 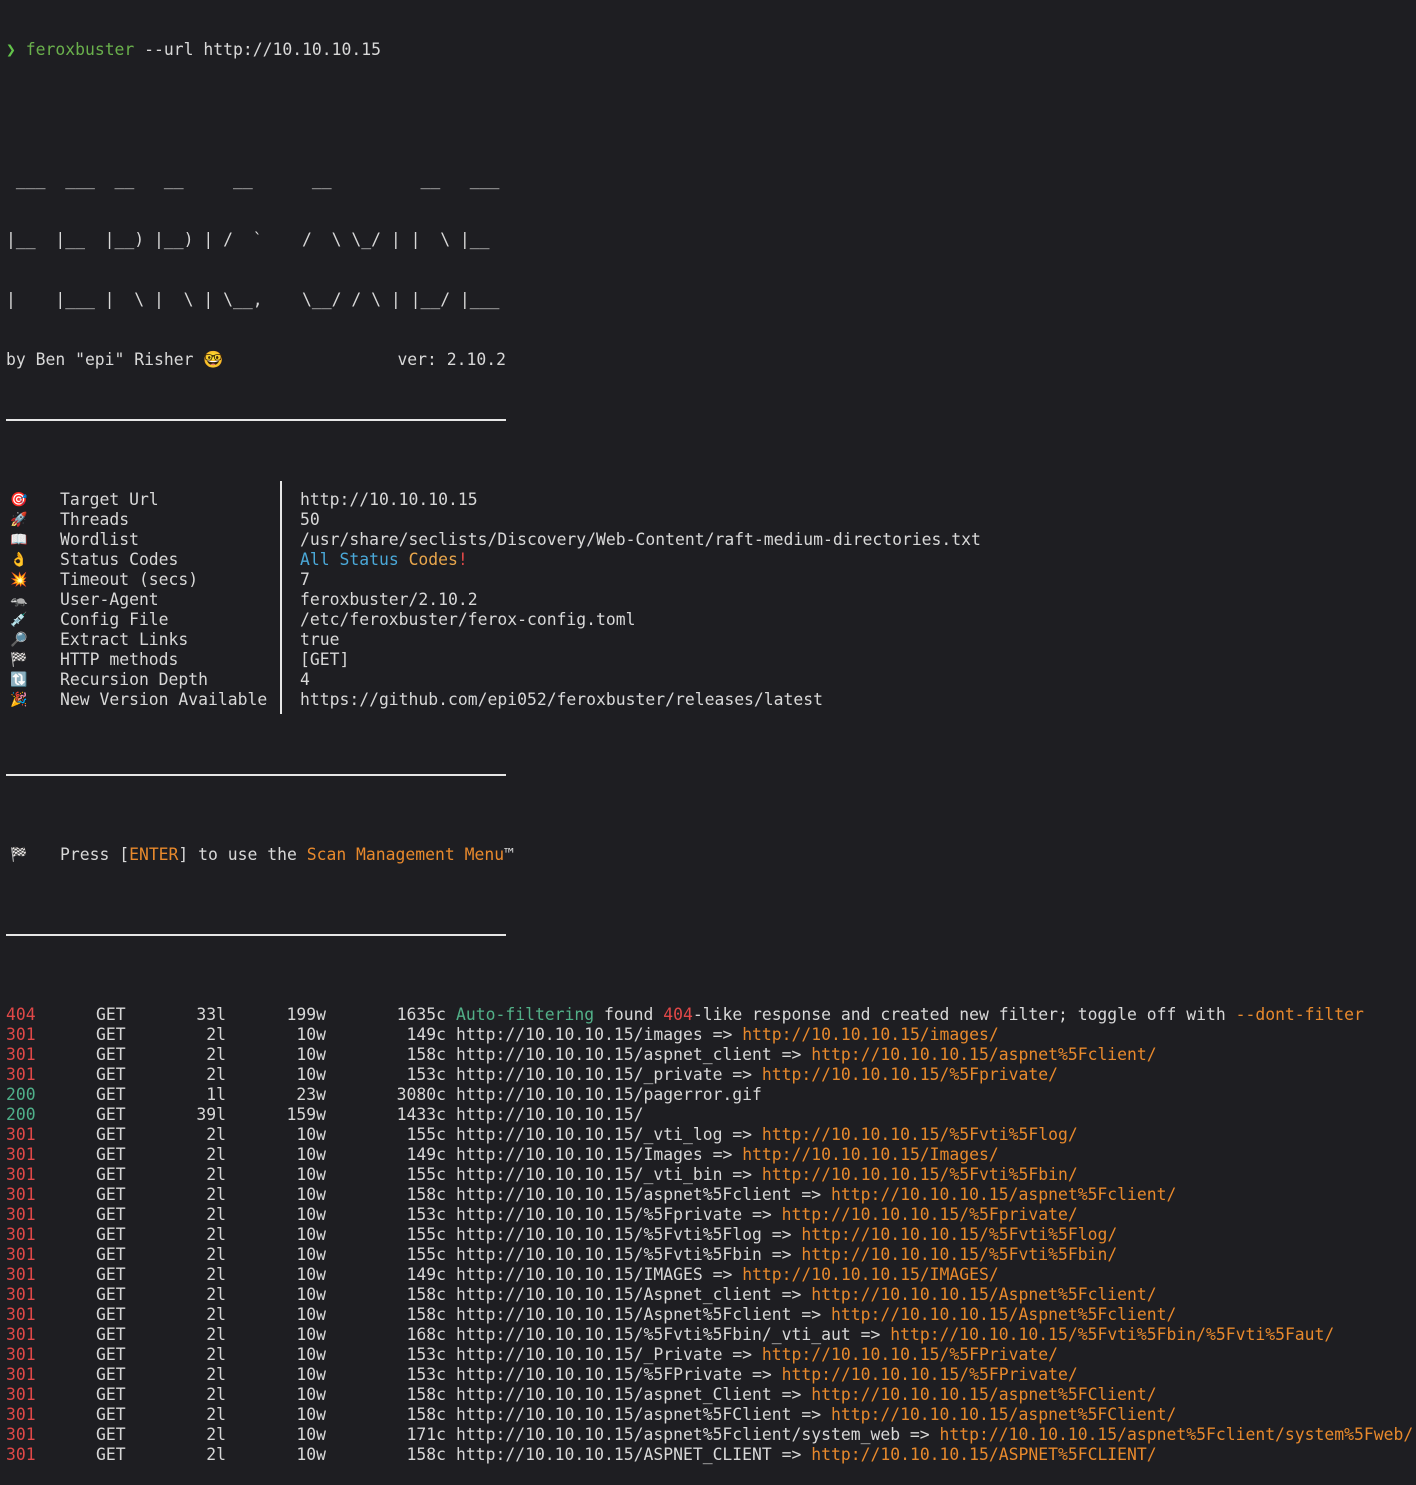 What do you see at coordinates (19, 500) in the screenshot?
I see `config-icon: 🎯` at bounding box center [19, 500].